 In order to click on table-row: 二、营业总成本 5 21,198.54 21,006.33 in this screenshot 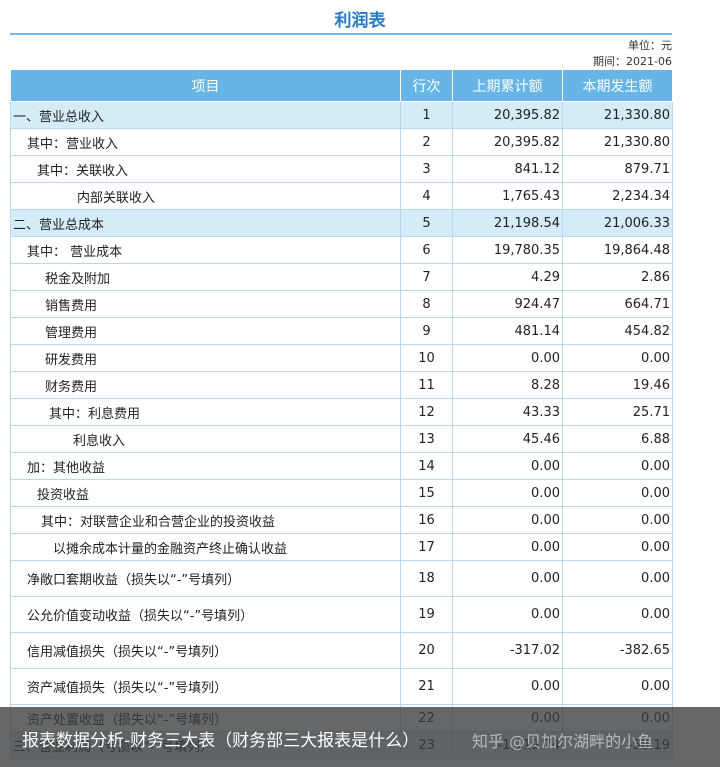, I will do `click(341, 223)`.